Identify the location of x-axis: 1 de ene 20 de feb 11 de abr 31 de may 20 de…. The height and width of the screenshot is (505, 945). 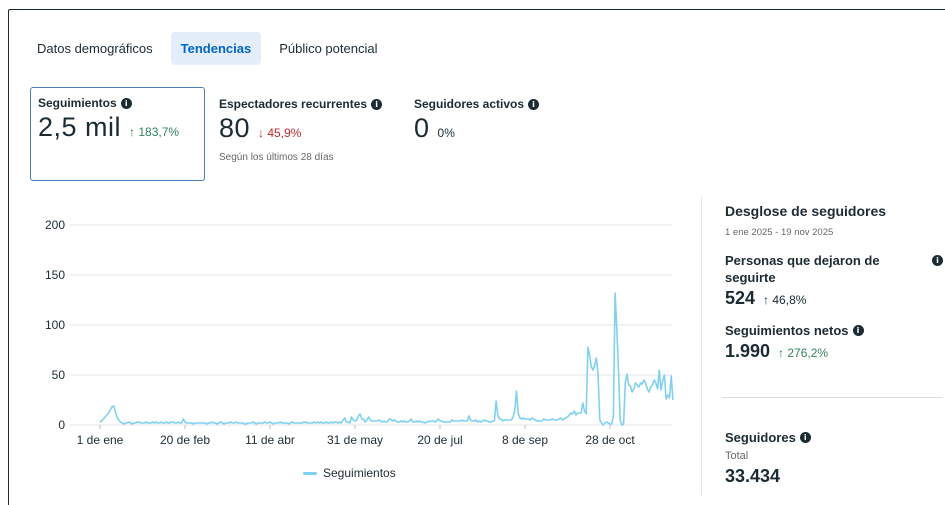
(356, 436).